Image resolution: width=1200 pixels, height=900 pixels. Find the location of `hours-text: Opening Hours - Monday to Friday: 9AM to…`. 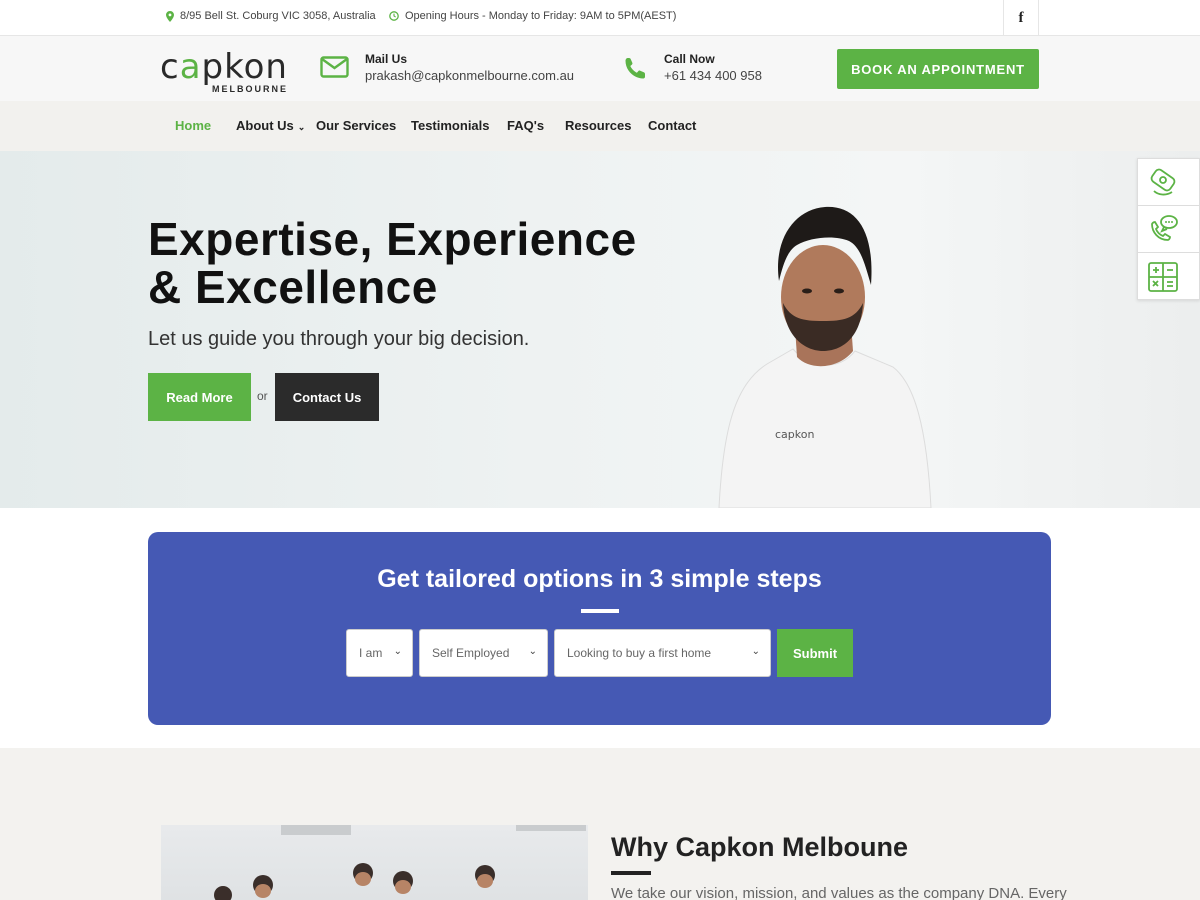

hours-text: Opening Hours - Monday to Friday: 9AM to… is located at coordinates (541, 16).